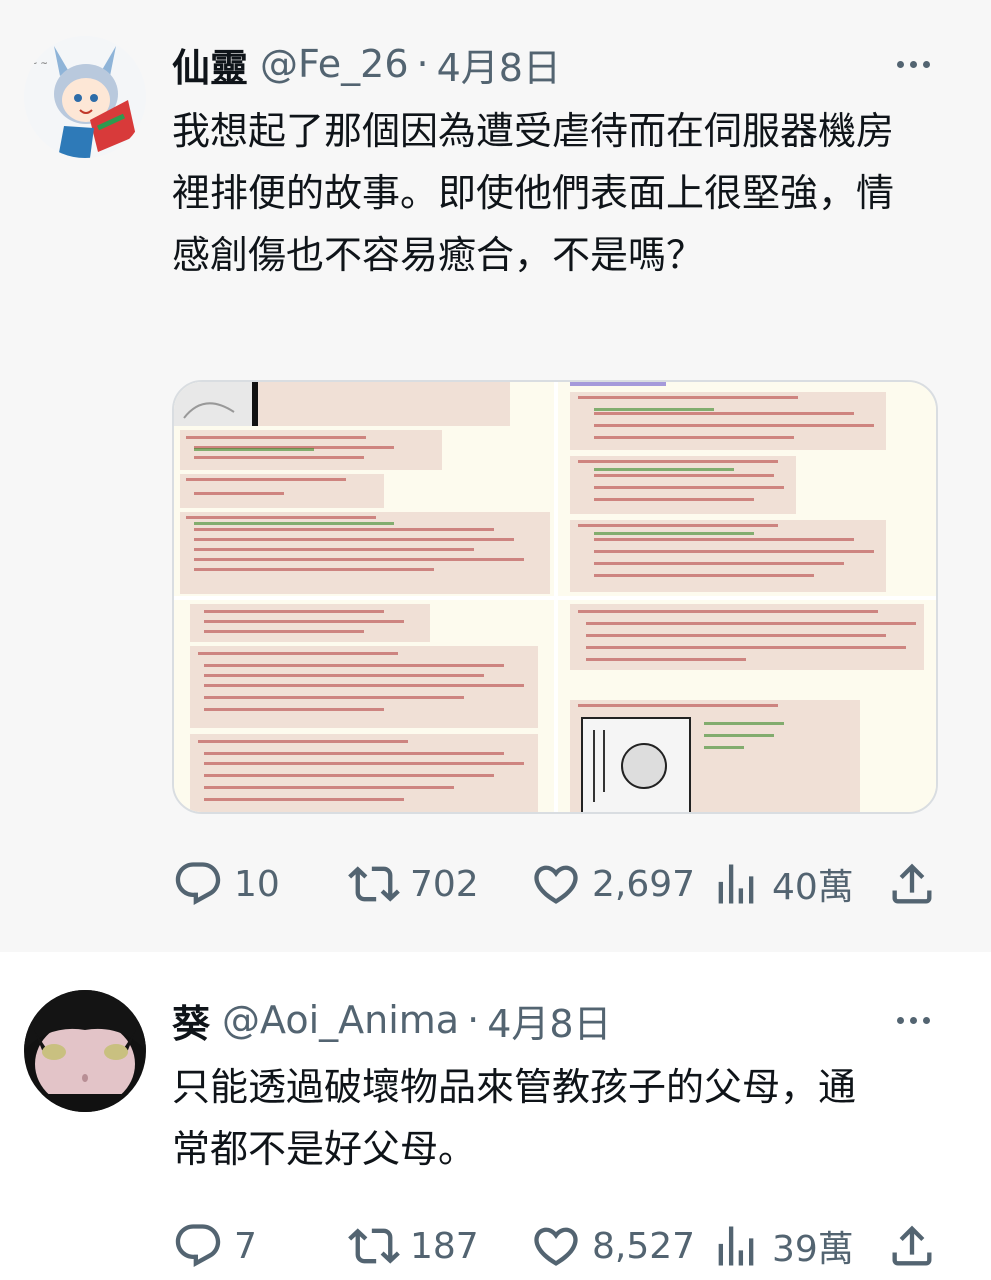 Image resolution: width=991 pixels, height=1280 pixels. I want to click on tweet-header: 葵 @Aoi_Anima · 4月8日, so click(392, 1020).